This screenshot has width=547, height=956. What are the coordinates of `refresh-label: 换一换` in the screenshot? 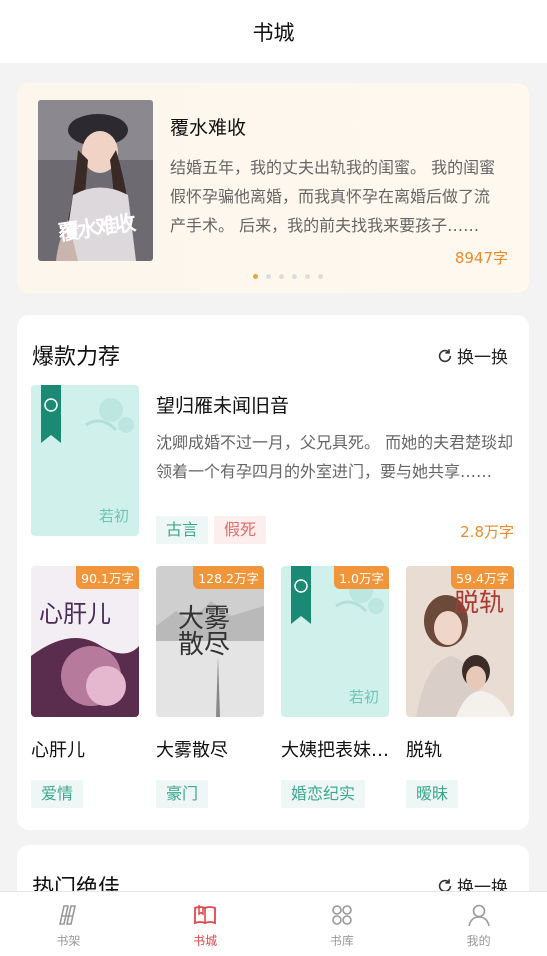 It's located at (482, 358).